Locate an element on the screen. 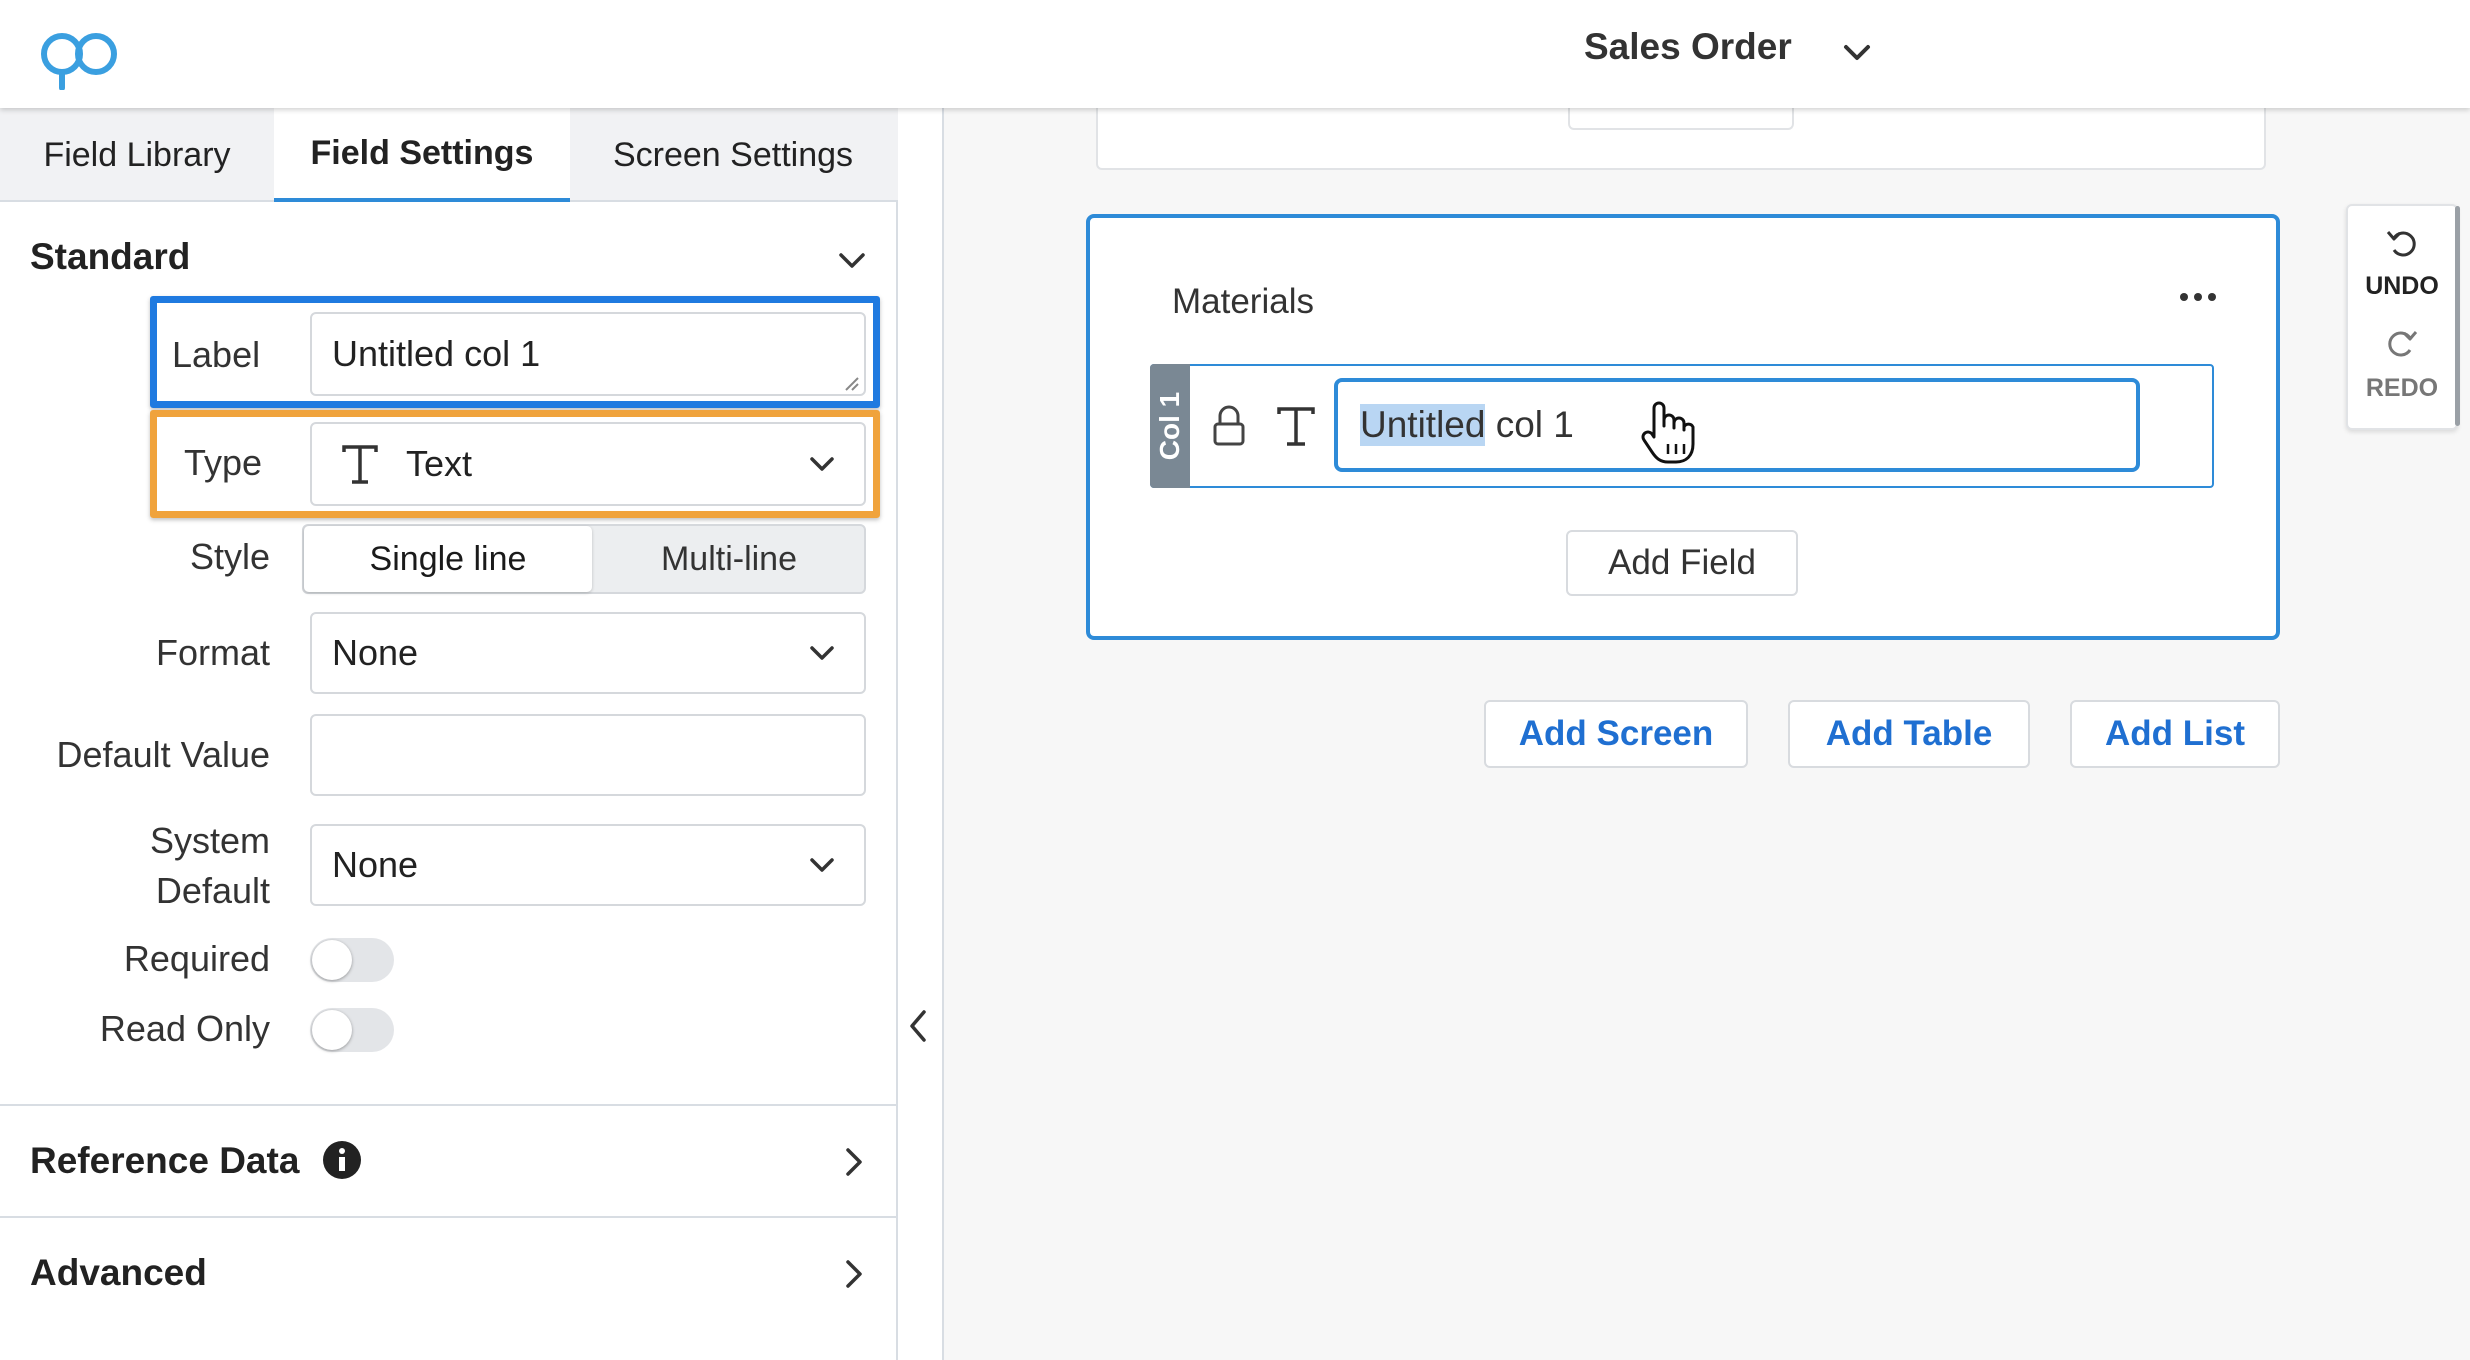 The image size is (2470, 1360). page-title: Sales Order is located at coordinates (1688, 47).